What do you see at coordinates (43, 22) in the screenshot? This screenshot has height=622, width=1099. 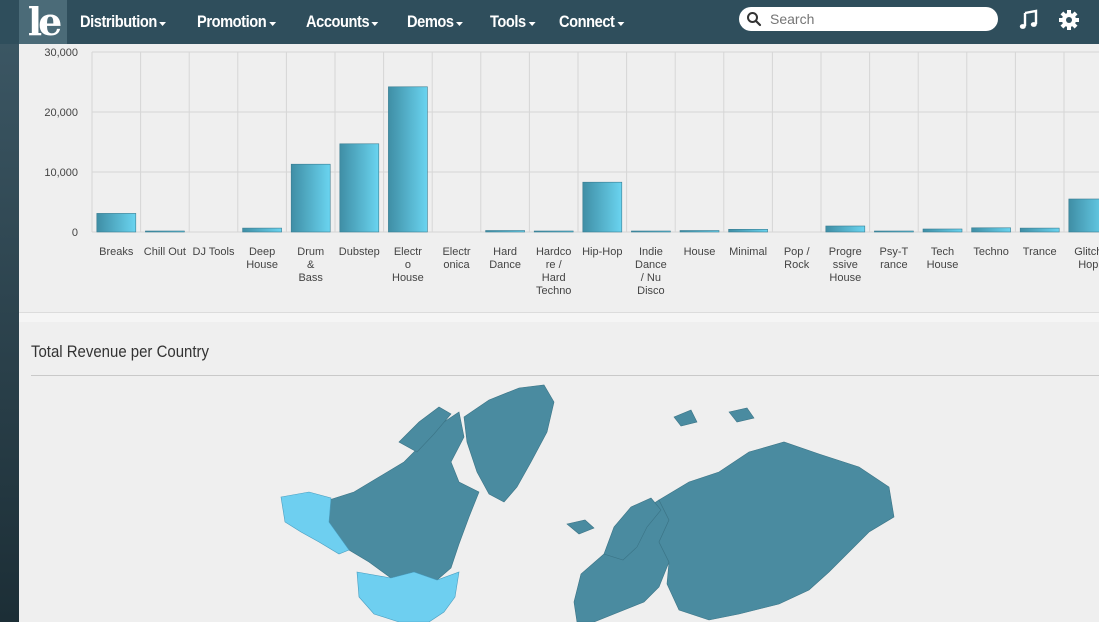 I see `site-logo: le` at bounding box center [43, 22].